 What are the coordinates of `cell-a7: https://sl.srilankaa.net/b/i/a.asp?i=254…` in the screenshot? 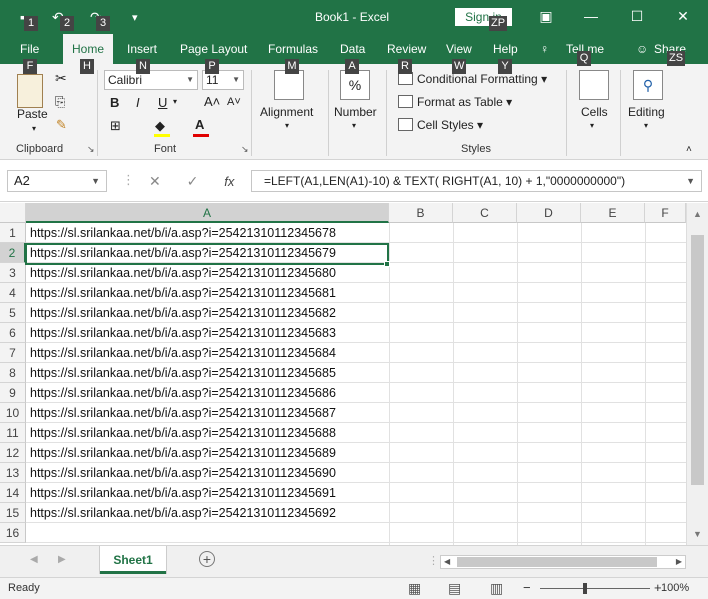 It's located at (183, 353).